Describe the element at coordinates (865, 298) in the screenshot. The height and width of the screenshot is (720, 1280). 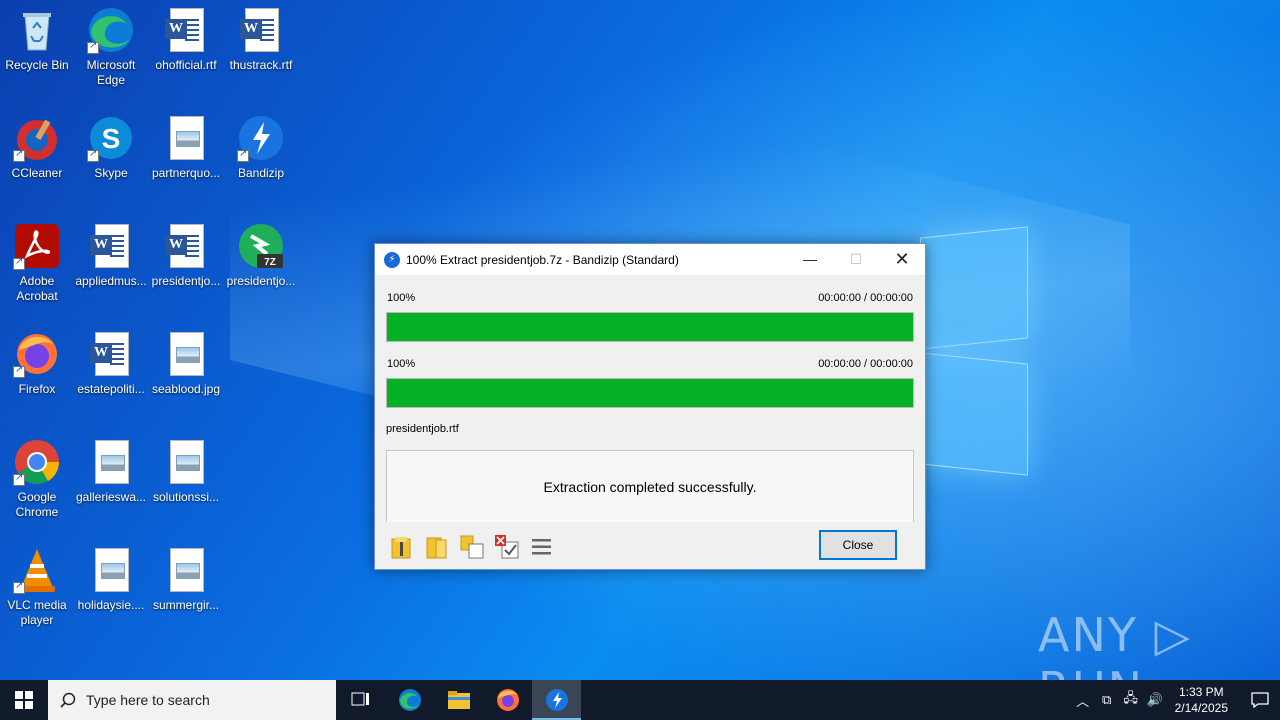
I see `total-progress-time: 00:00:00 / 00:00:00` at that location.